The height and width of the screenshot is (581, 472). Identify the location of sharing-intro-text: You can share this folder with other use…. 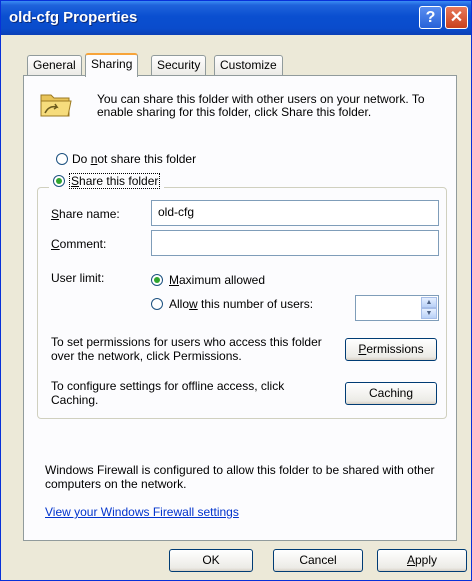
(261, 105).